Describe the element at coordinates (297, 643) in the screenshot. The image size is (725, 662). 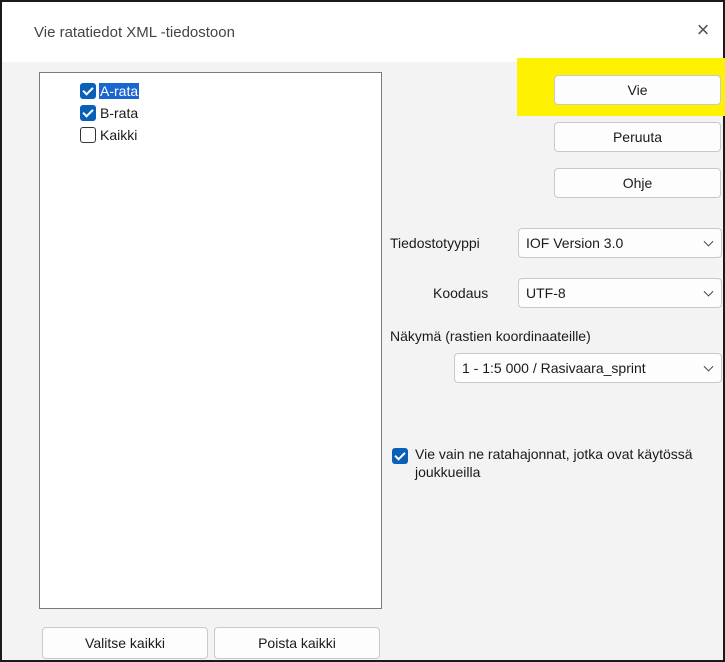
I see `deselect-all-button: Poista kaikki` at that location.